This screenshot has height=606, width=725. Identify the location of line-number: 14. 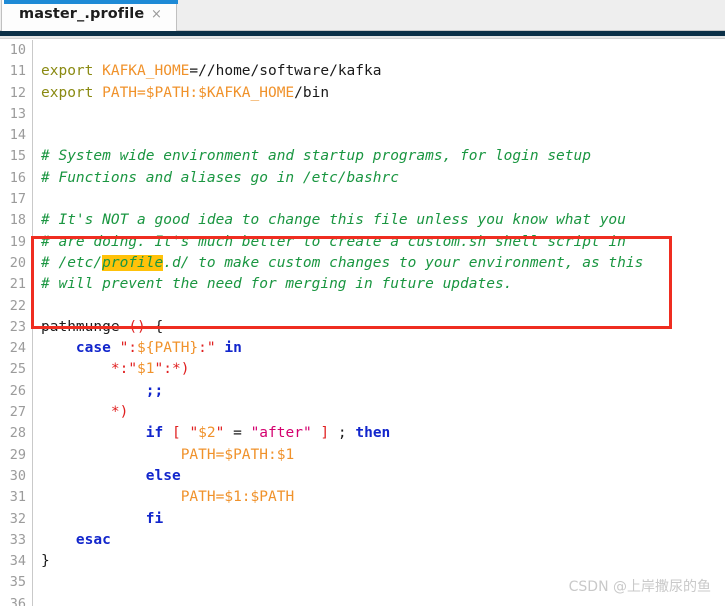
(17, 135).